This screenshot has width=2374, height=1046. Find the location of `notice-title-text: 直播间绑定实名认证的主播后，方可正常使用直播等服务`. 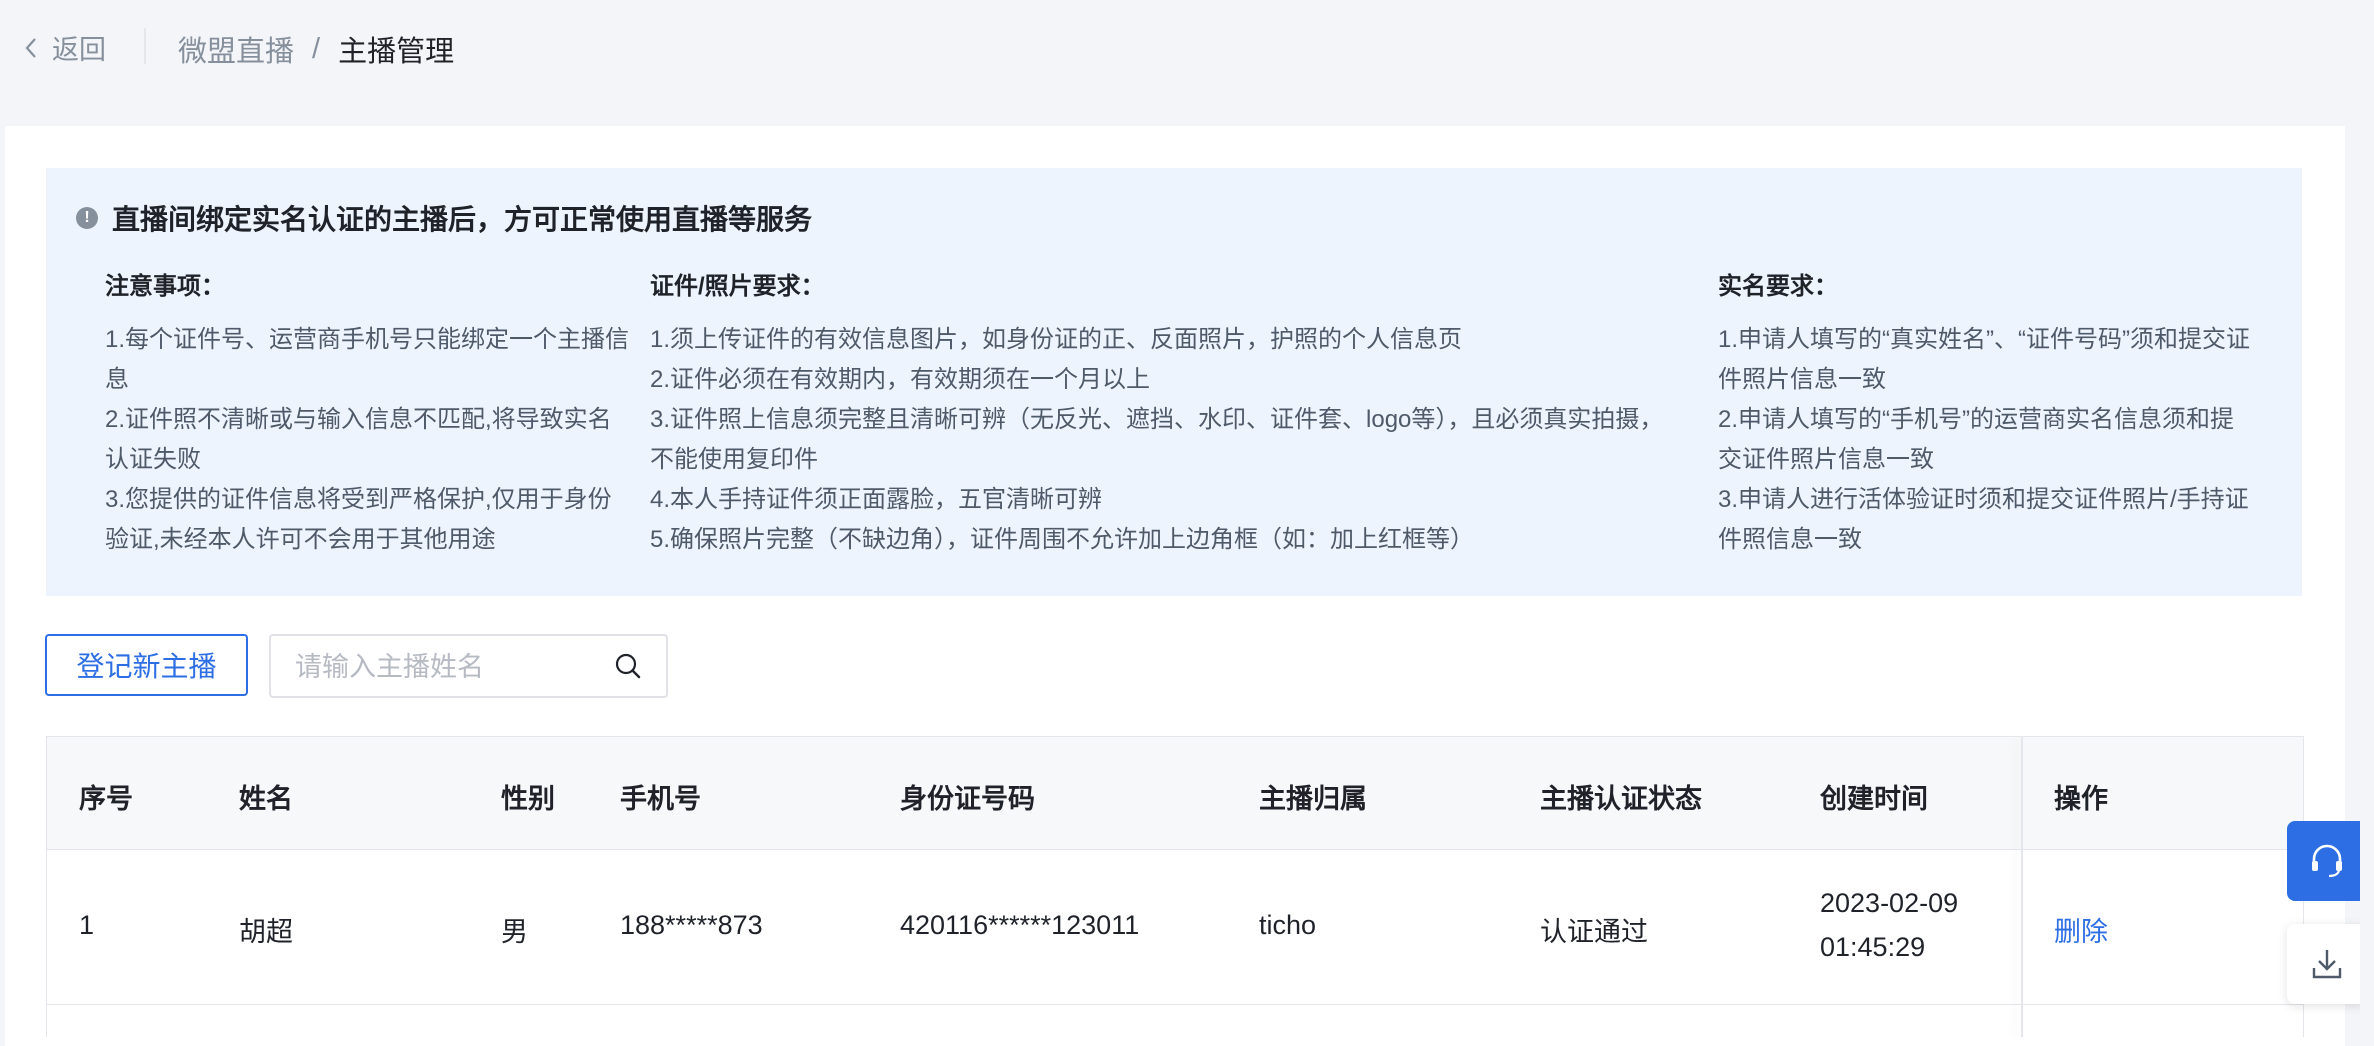

notice-title-text: 直播间绑定实名认证的主播后，方可正常使用直播等服务 is located at coordinates (462, 219).